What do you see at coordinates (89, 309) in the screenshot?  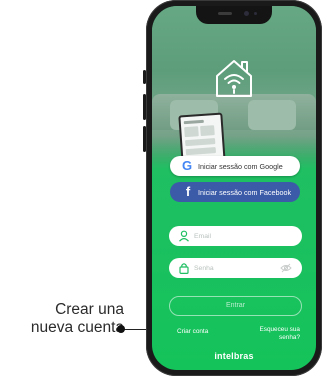 I see `callout-line-1: Crear una` at bounding box center [89, 309].